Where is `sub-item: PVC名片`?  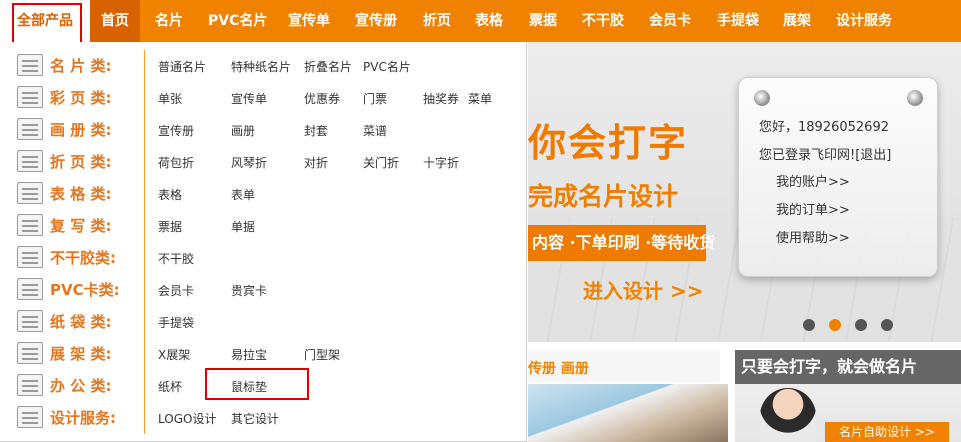
sub-item: PVC名片 is located at coordinates (387, 66).